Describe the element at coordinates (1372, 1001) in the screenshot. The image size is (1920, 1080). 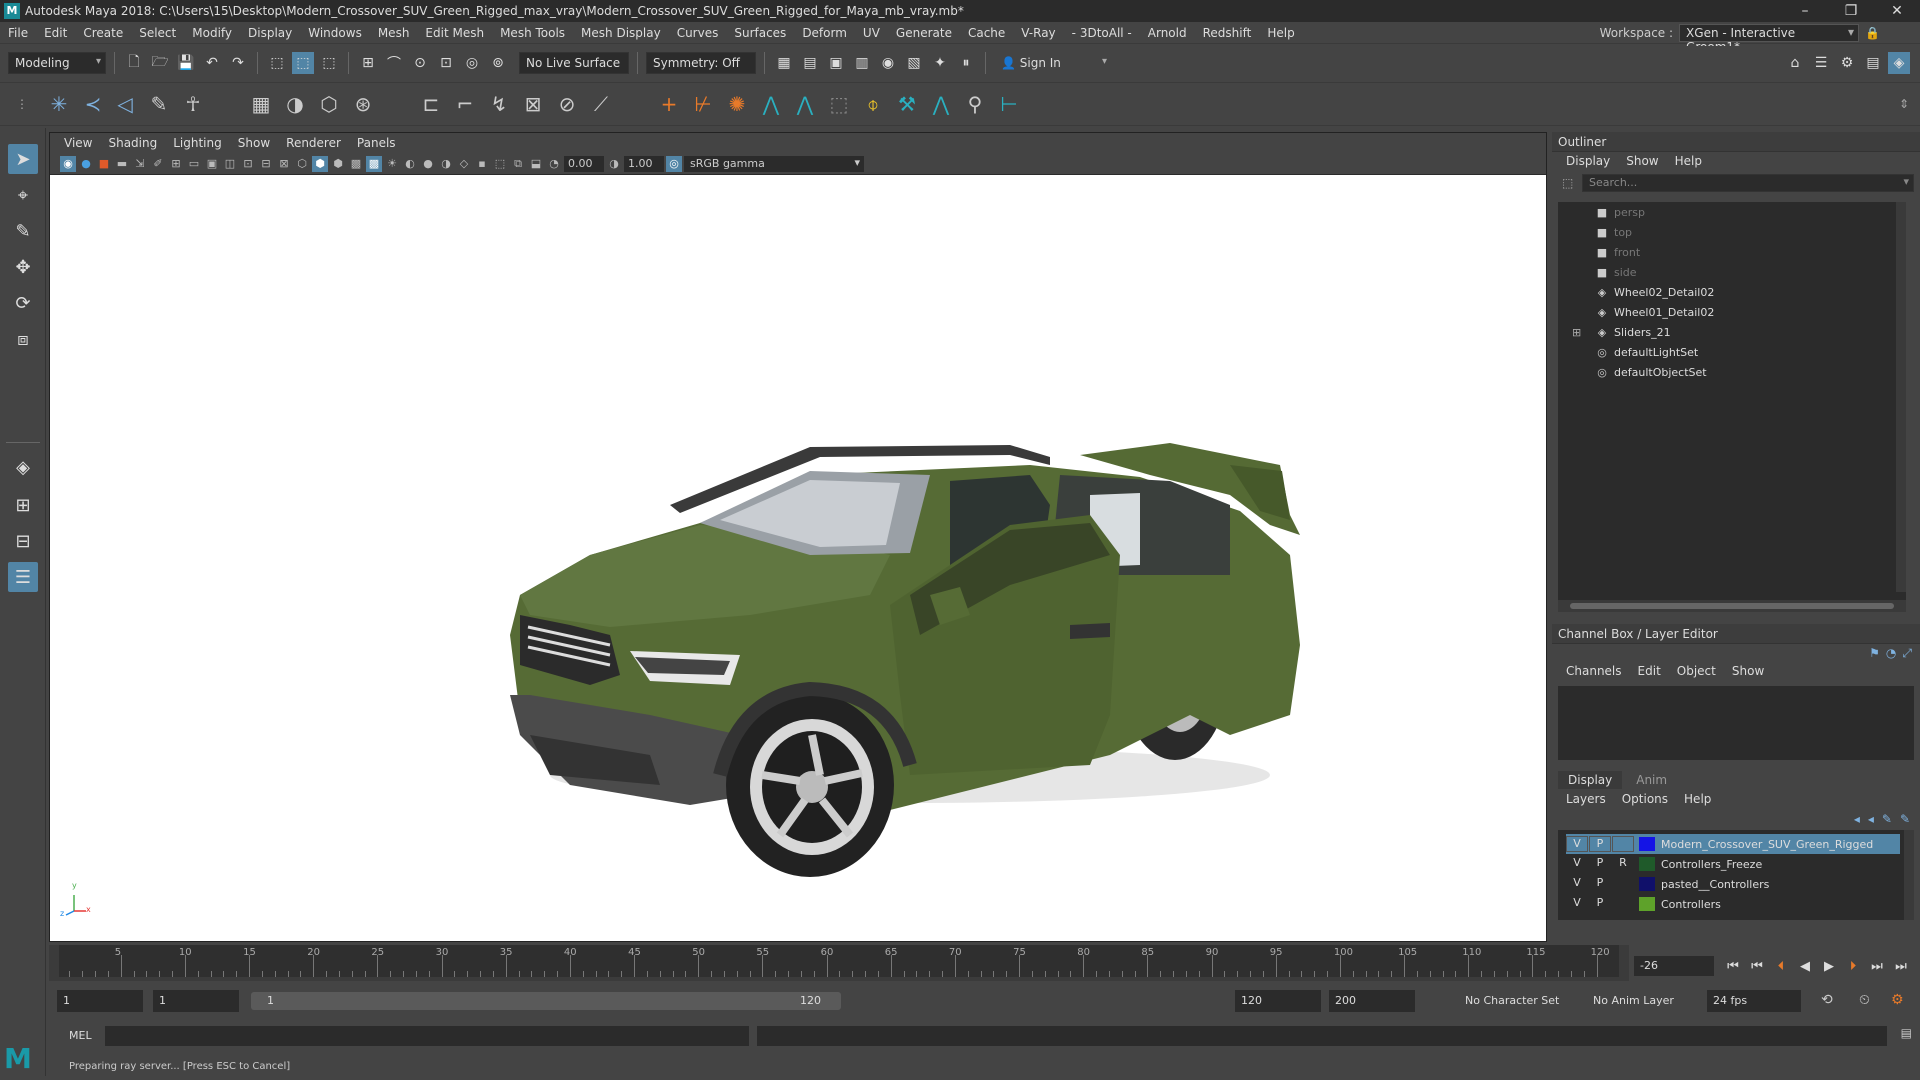
I see `end-time-field: 200` at that location.